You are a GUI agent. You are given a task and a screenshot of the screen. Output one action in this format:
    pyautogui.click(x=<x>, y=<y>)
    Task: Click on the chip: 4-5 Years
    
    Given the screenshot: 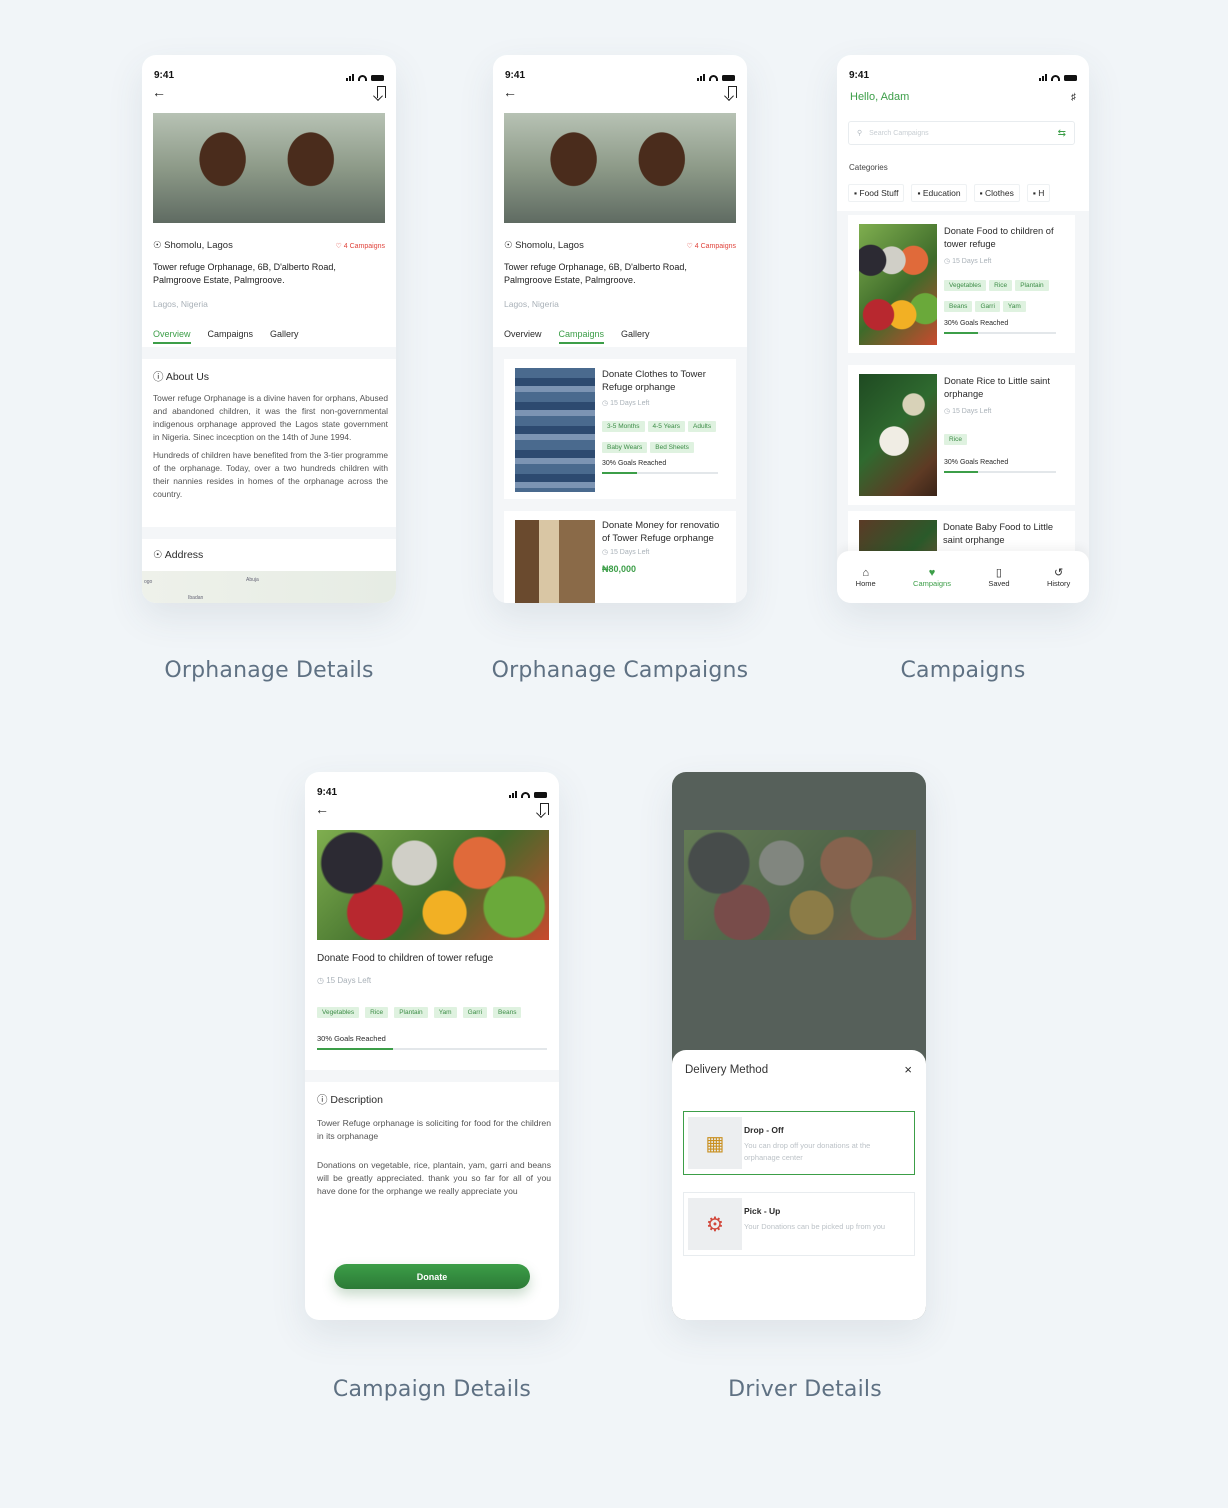 What is the action you would take?
    pyautogui.click(x=666, y=426)
    